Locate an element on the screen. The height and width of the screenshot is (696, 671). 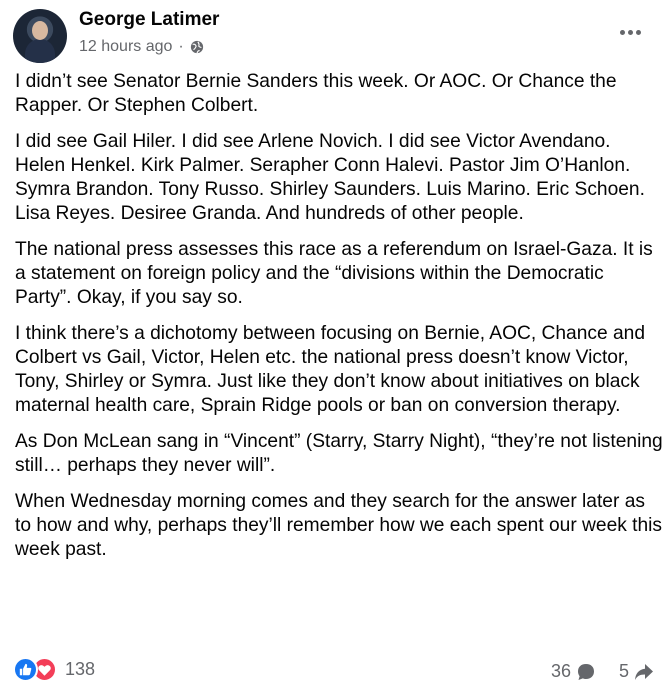
avatar-face is located at coordinates (40, 30).